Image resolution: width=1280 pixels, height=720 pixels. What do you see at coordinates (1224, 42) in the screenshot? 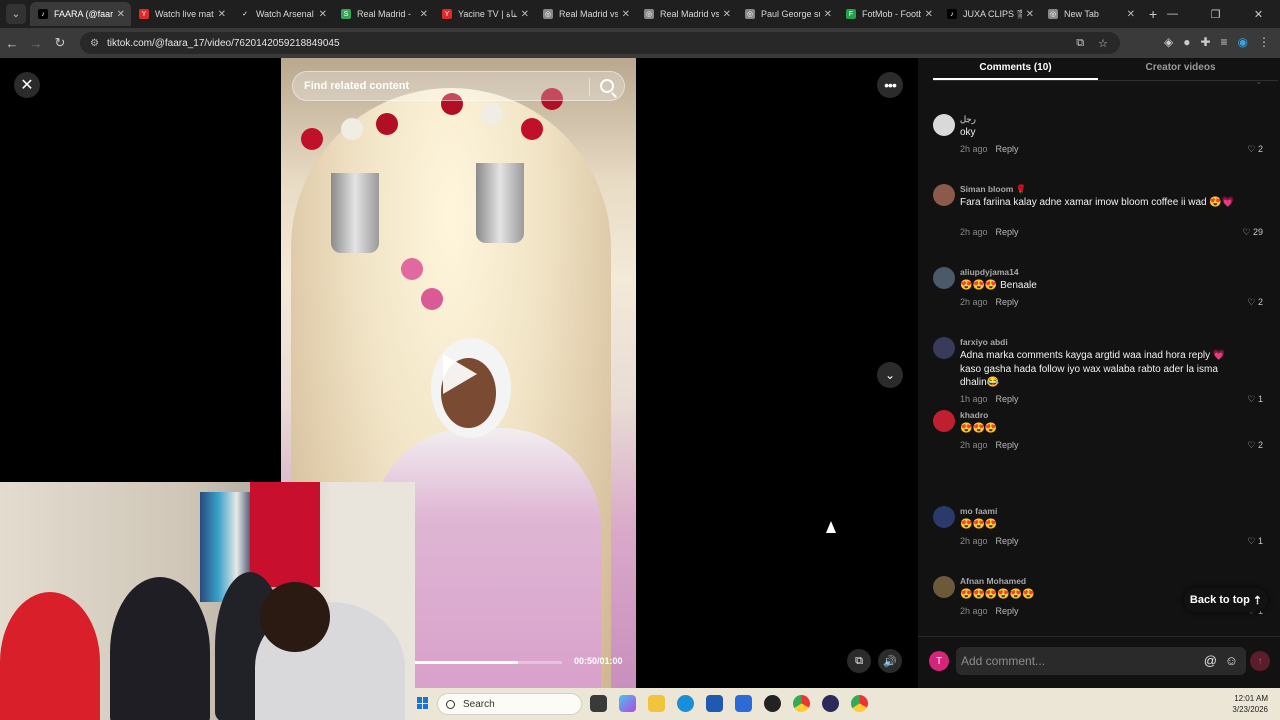
I see `reading-list-icon: ≡` at bounding box center [1224, 42].